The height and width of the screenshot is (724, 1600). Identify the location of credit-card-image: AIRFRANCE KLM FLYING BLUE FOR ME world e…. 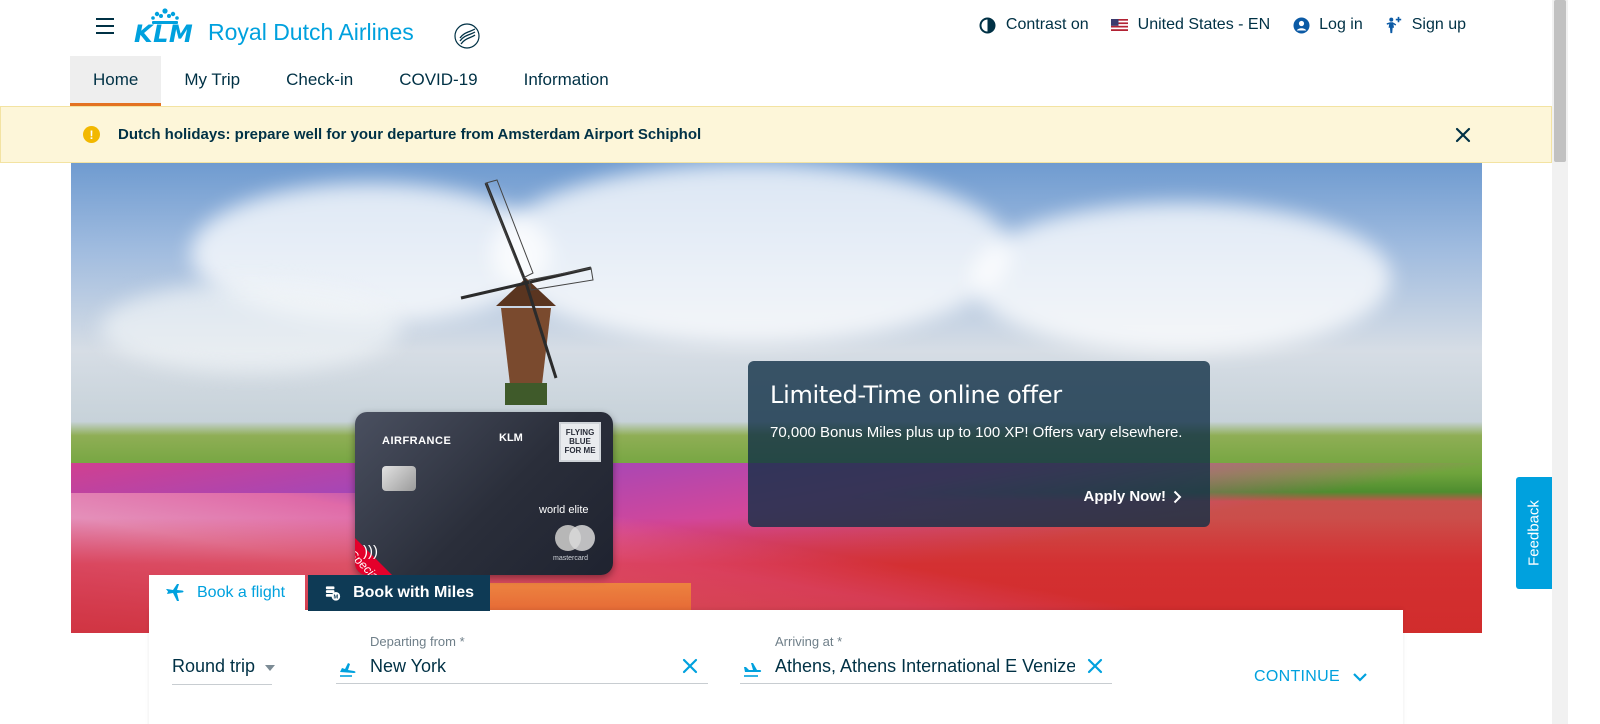
(484, 493).